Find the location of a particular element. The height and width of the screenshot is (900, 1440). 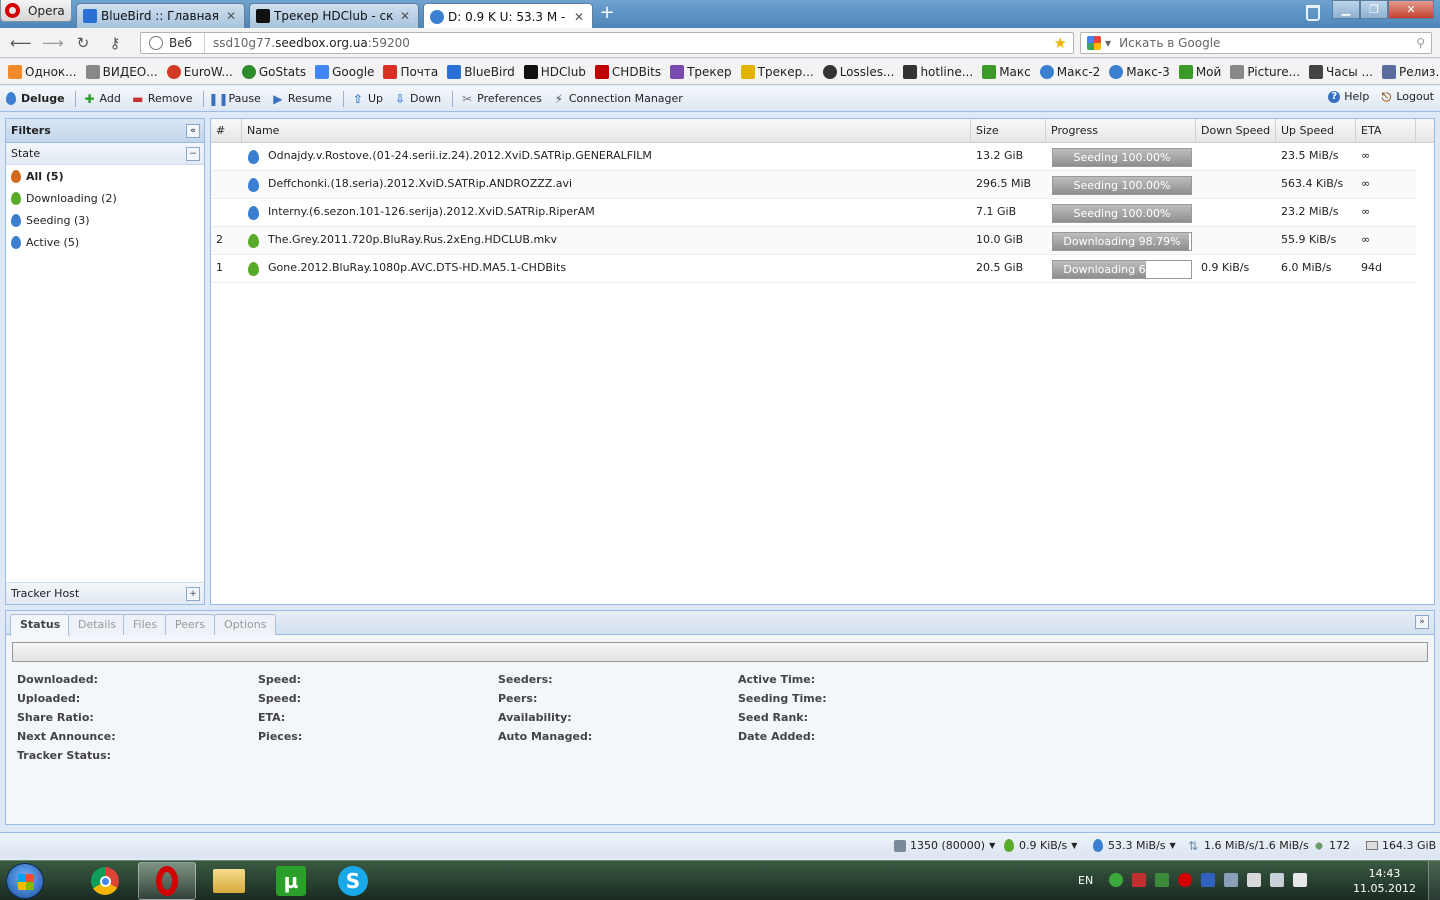

state-filter-header: State − is located at coordinates (105, 154).